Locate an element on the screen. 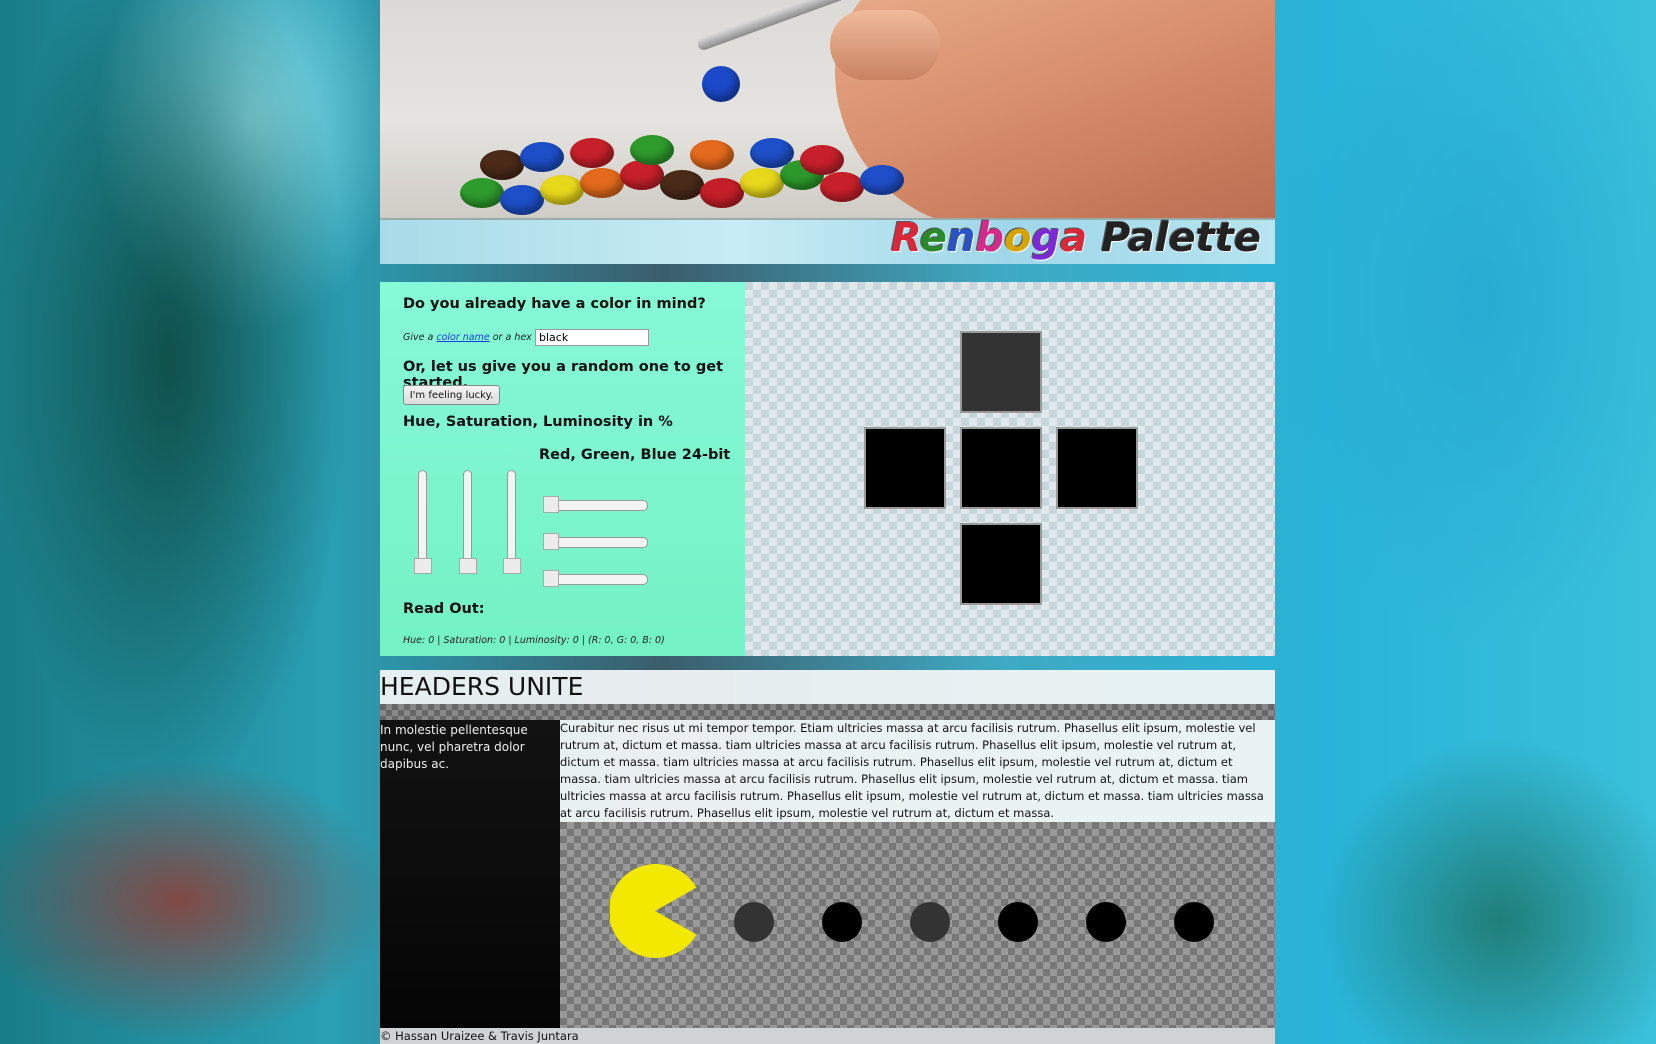 This screenshot has height=1044, width=1656. copyright-text: © Hassan Uraizee & Travis Juntara is located at coordinates (479, 1036).